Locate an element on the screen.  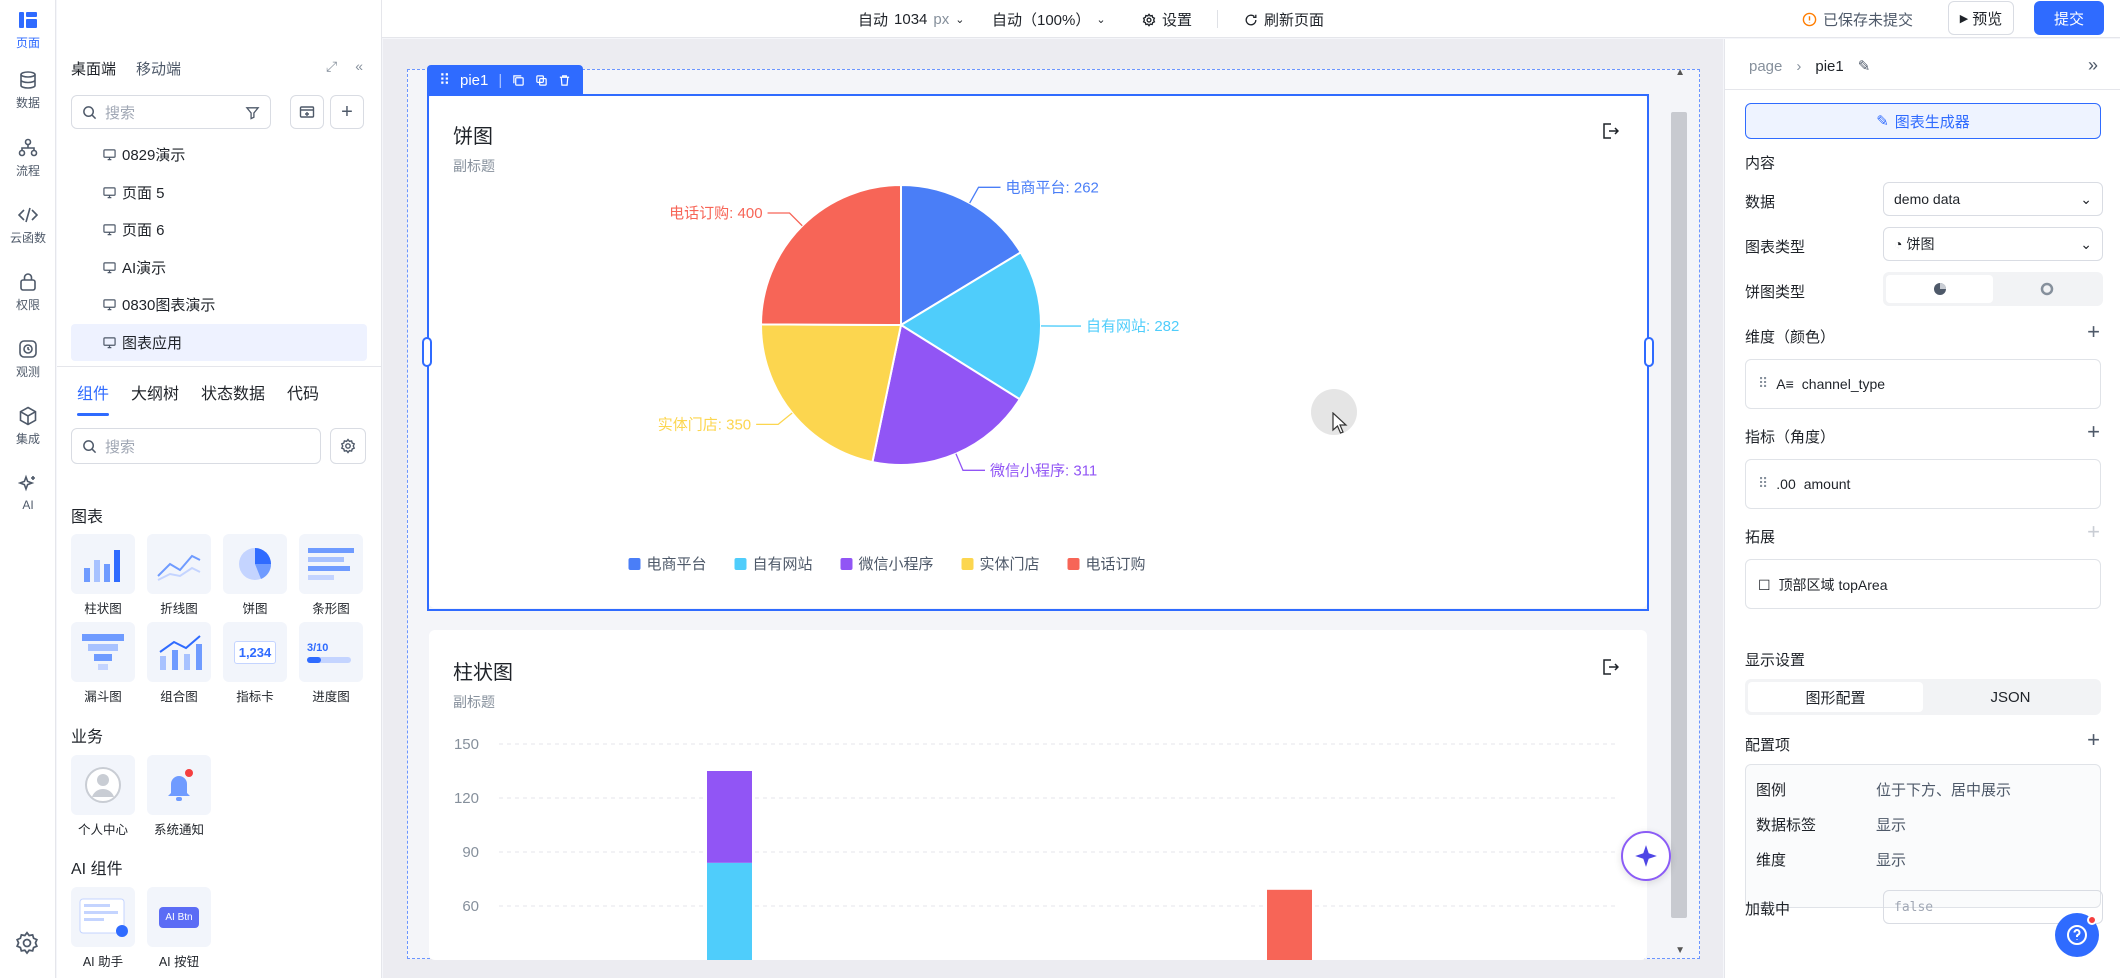
resize-handle-right is located at coordinates (1649, 352).